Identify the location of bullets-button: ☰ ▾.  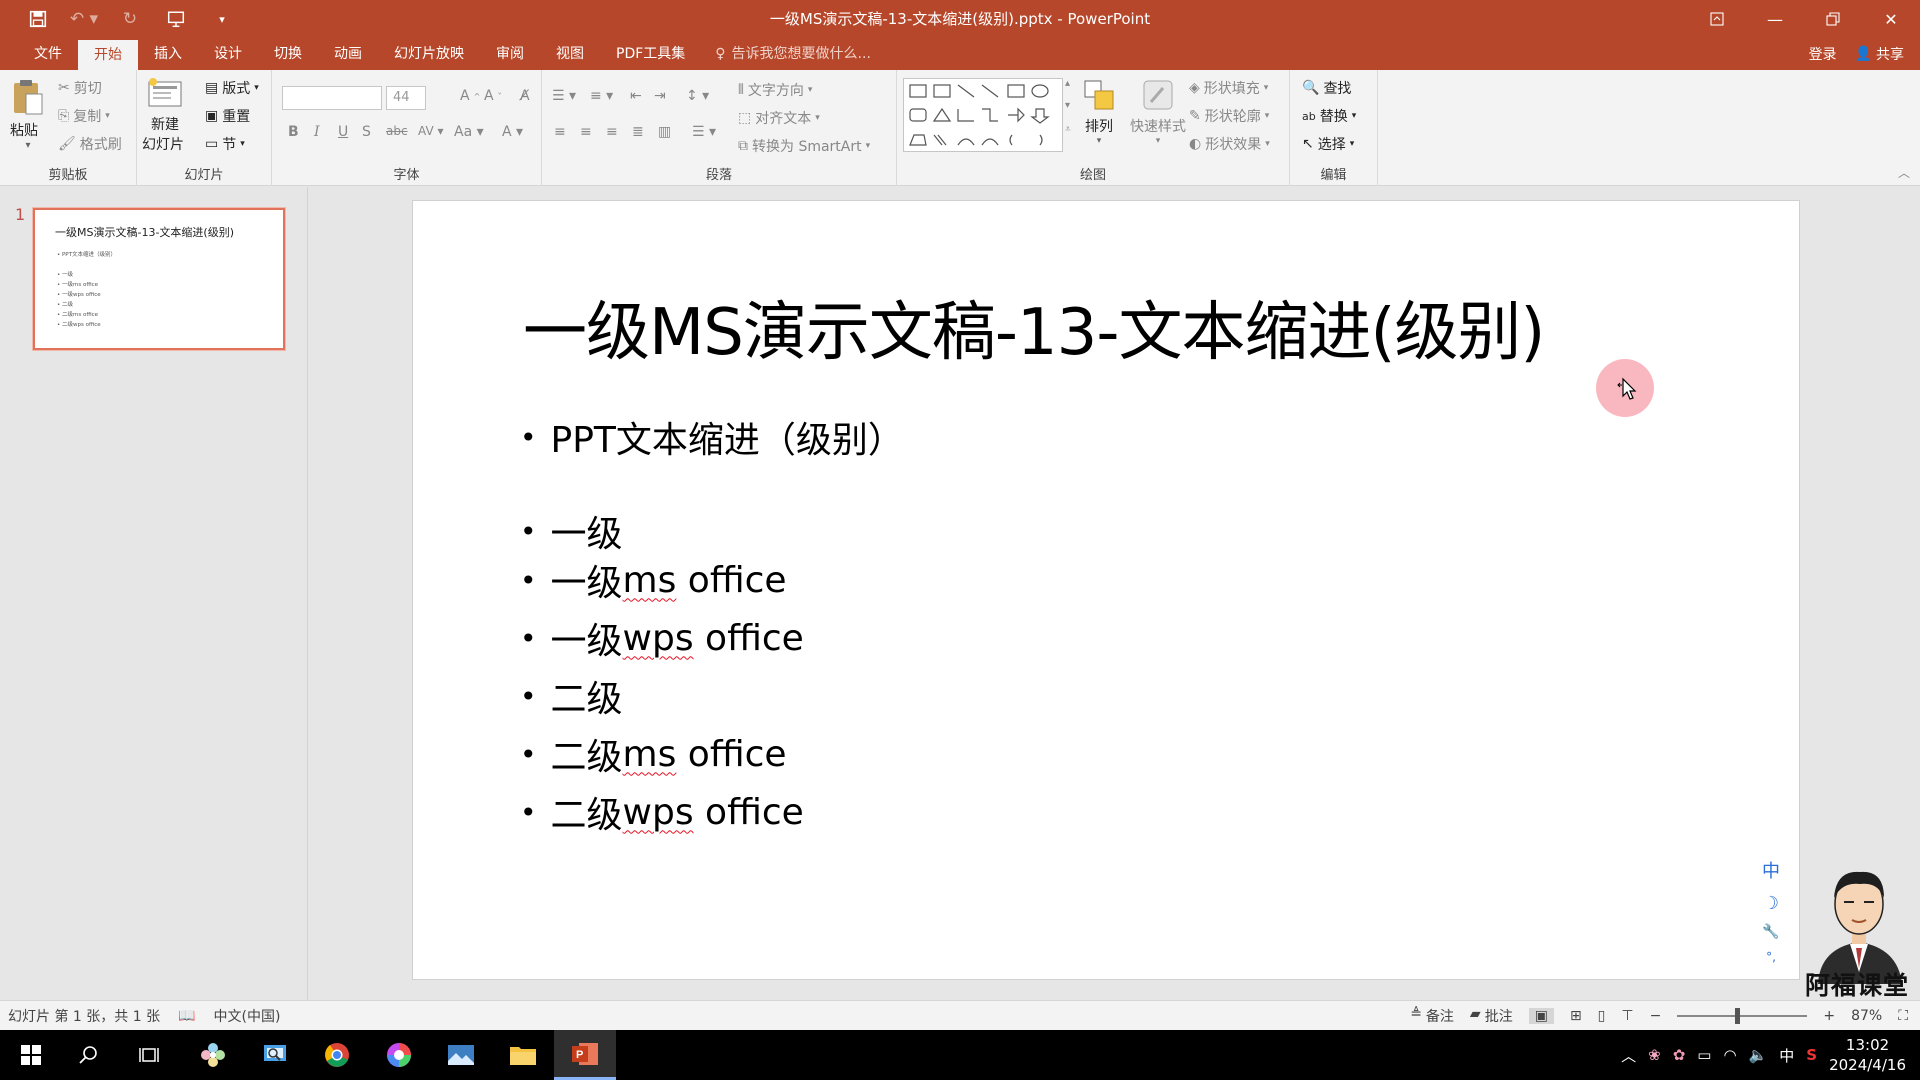
(564, 96).